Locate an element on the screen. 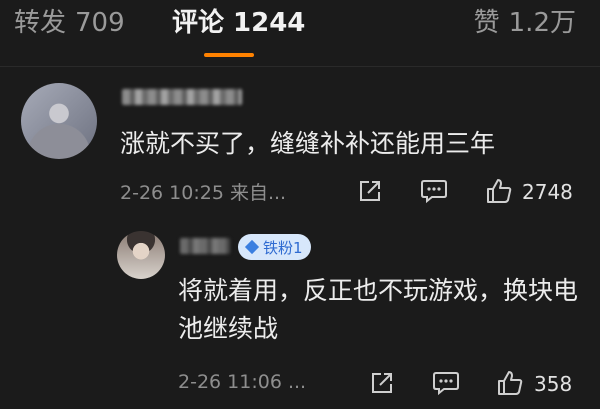 The height and width of the screenshot is (409, 600). fan-badge-diamond-icon is located at coordinates (252, 247).